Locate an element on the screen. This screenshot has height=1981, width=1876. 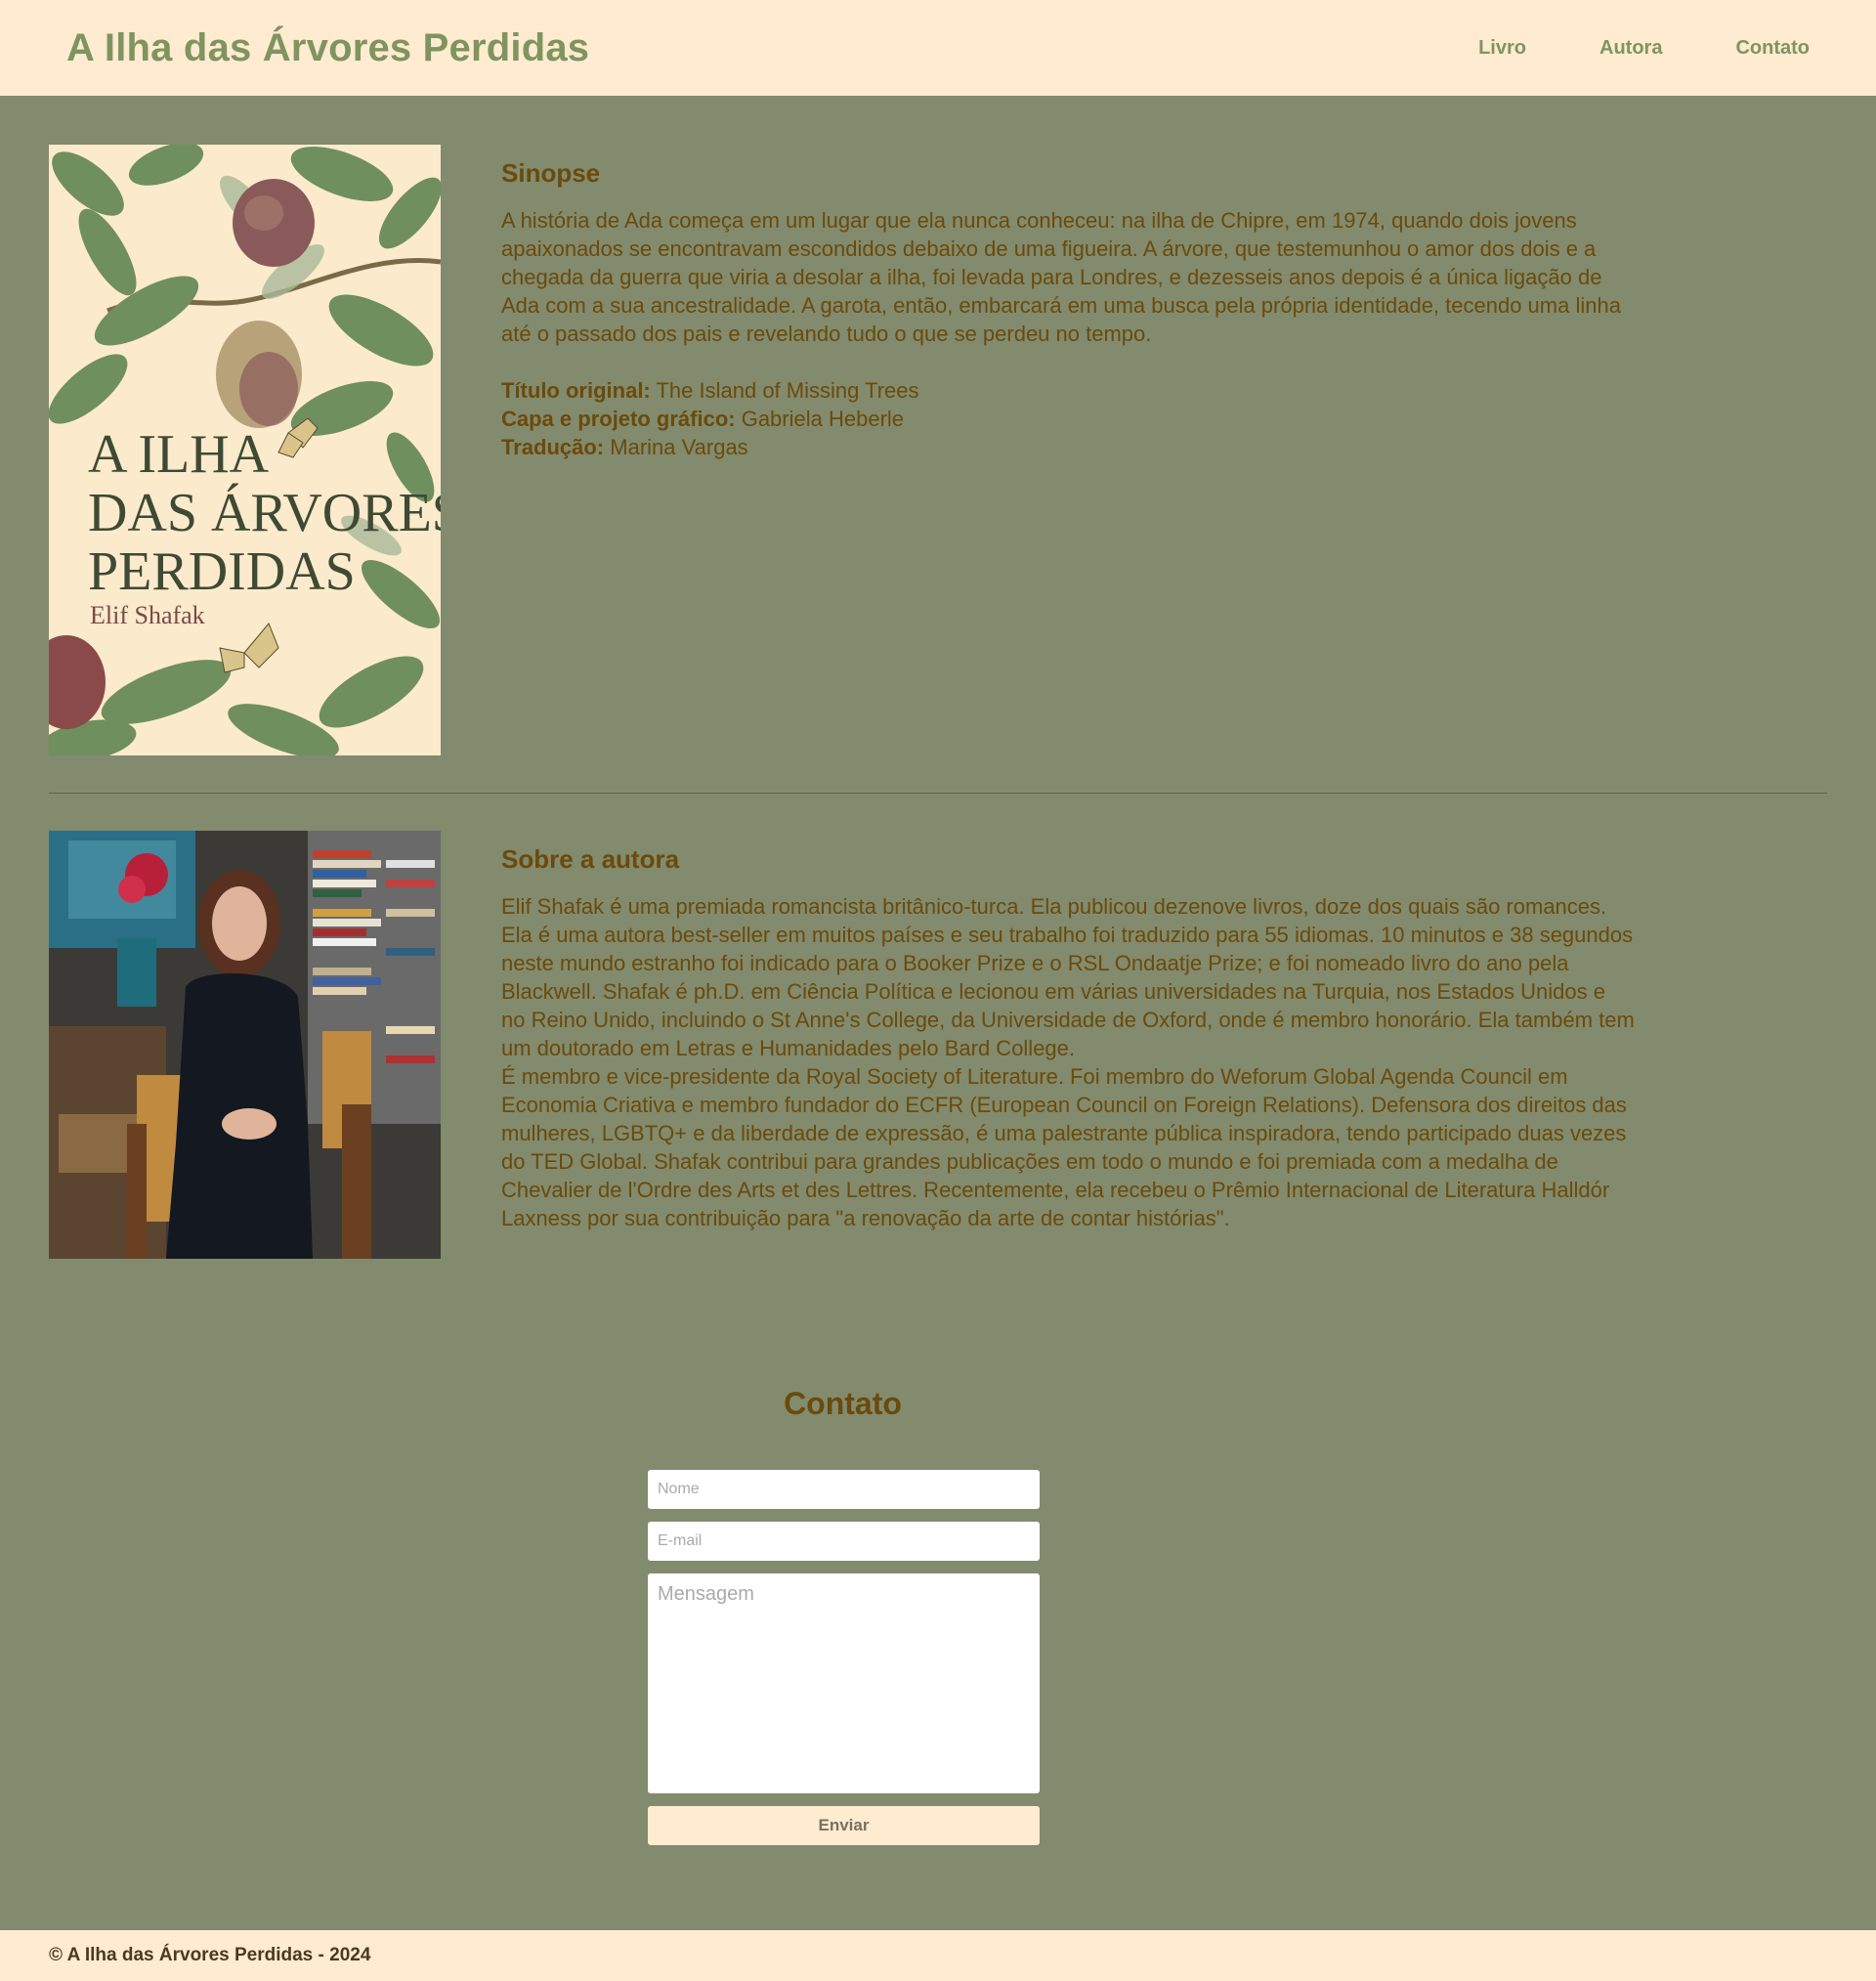
cover-title-line-2: DAS ÁRVORES is located at coordinates (264, 513).